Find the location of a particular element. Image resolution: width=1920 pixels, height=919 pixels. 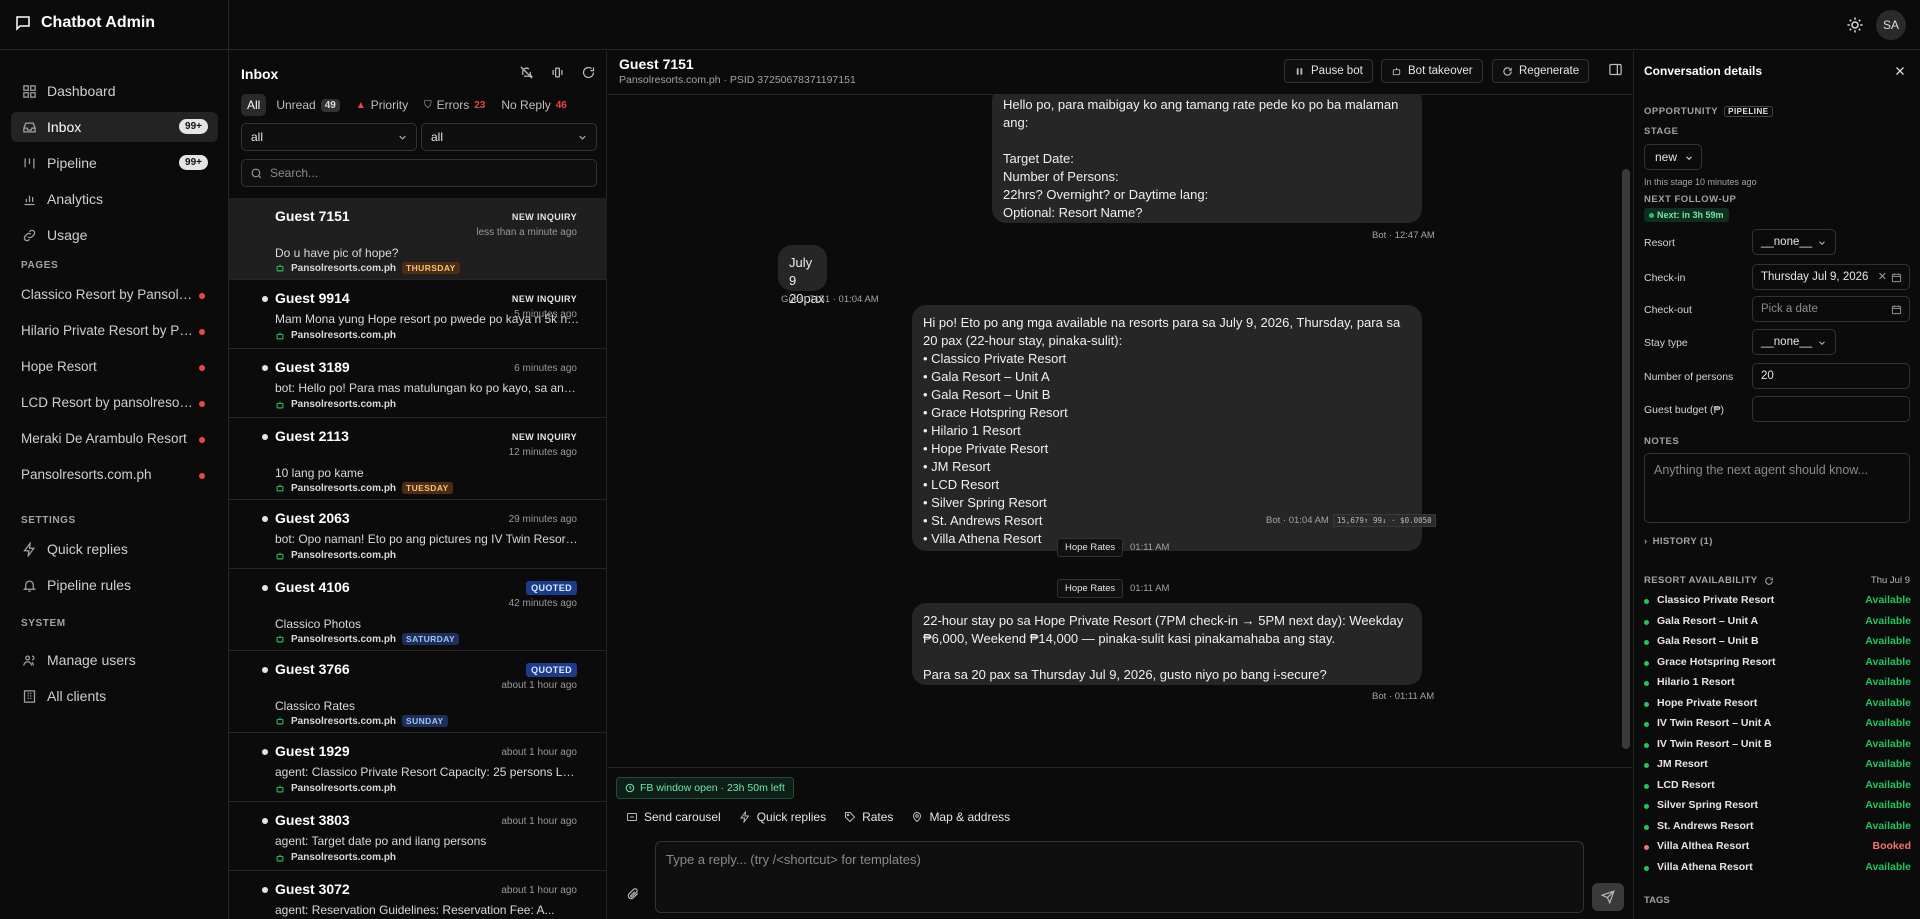

bot-takeover-button: Bot takeover is located at coordinates (1432, 71).